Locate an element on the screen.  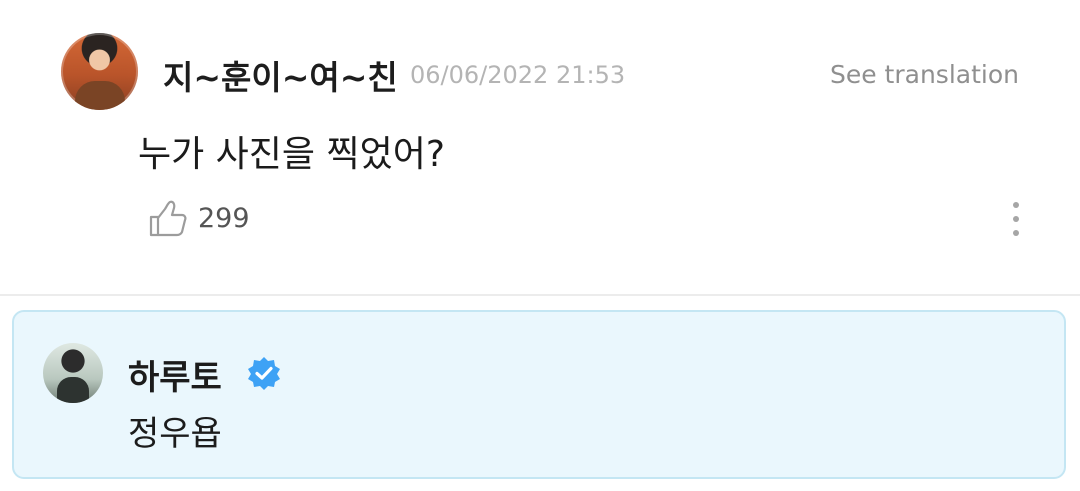
see-translation-button: See translation is located at coordinates (924, 74).